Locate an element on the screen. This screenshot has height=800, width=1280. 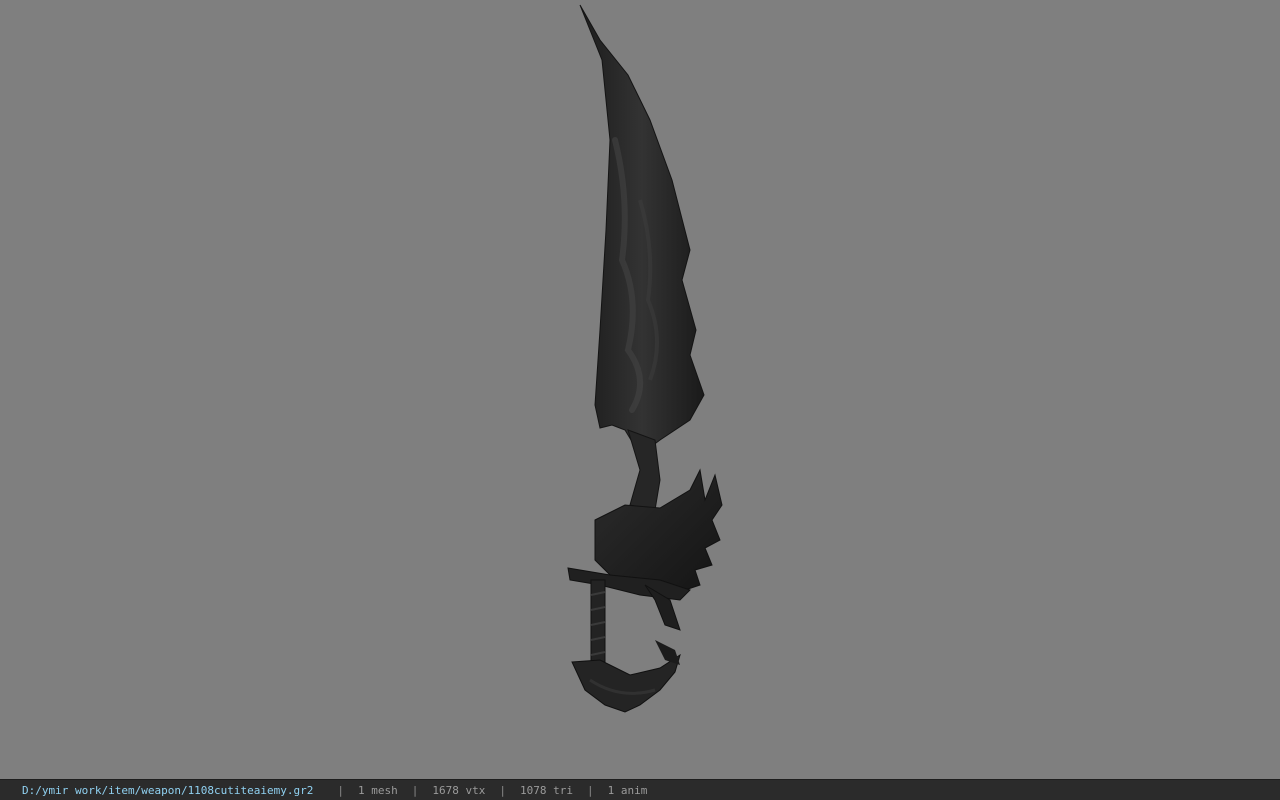
animation-count: 1 anim is located at coordinates (627, 790).